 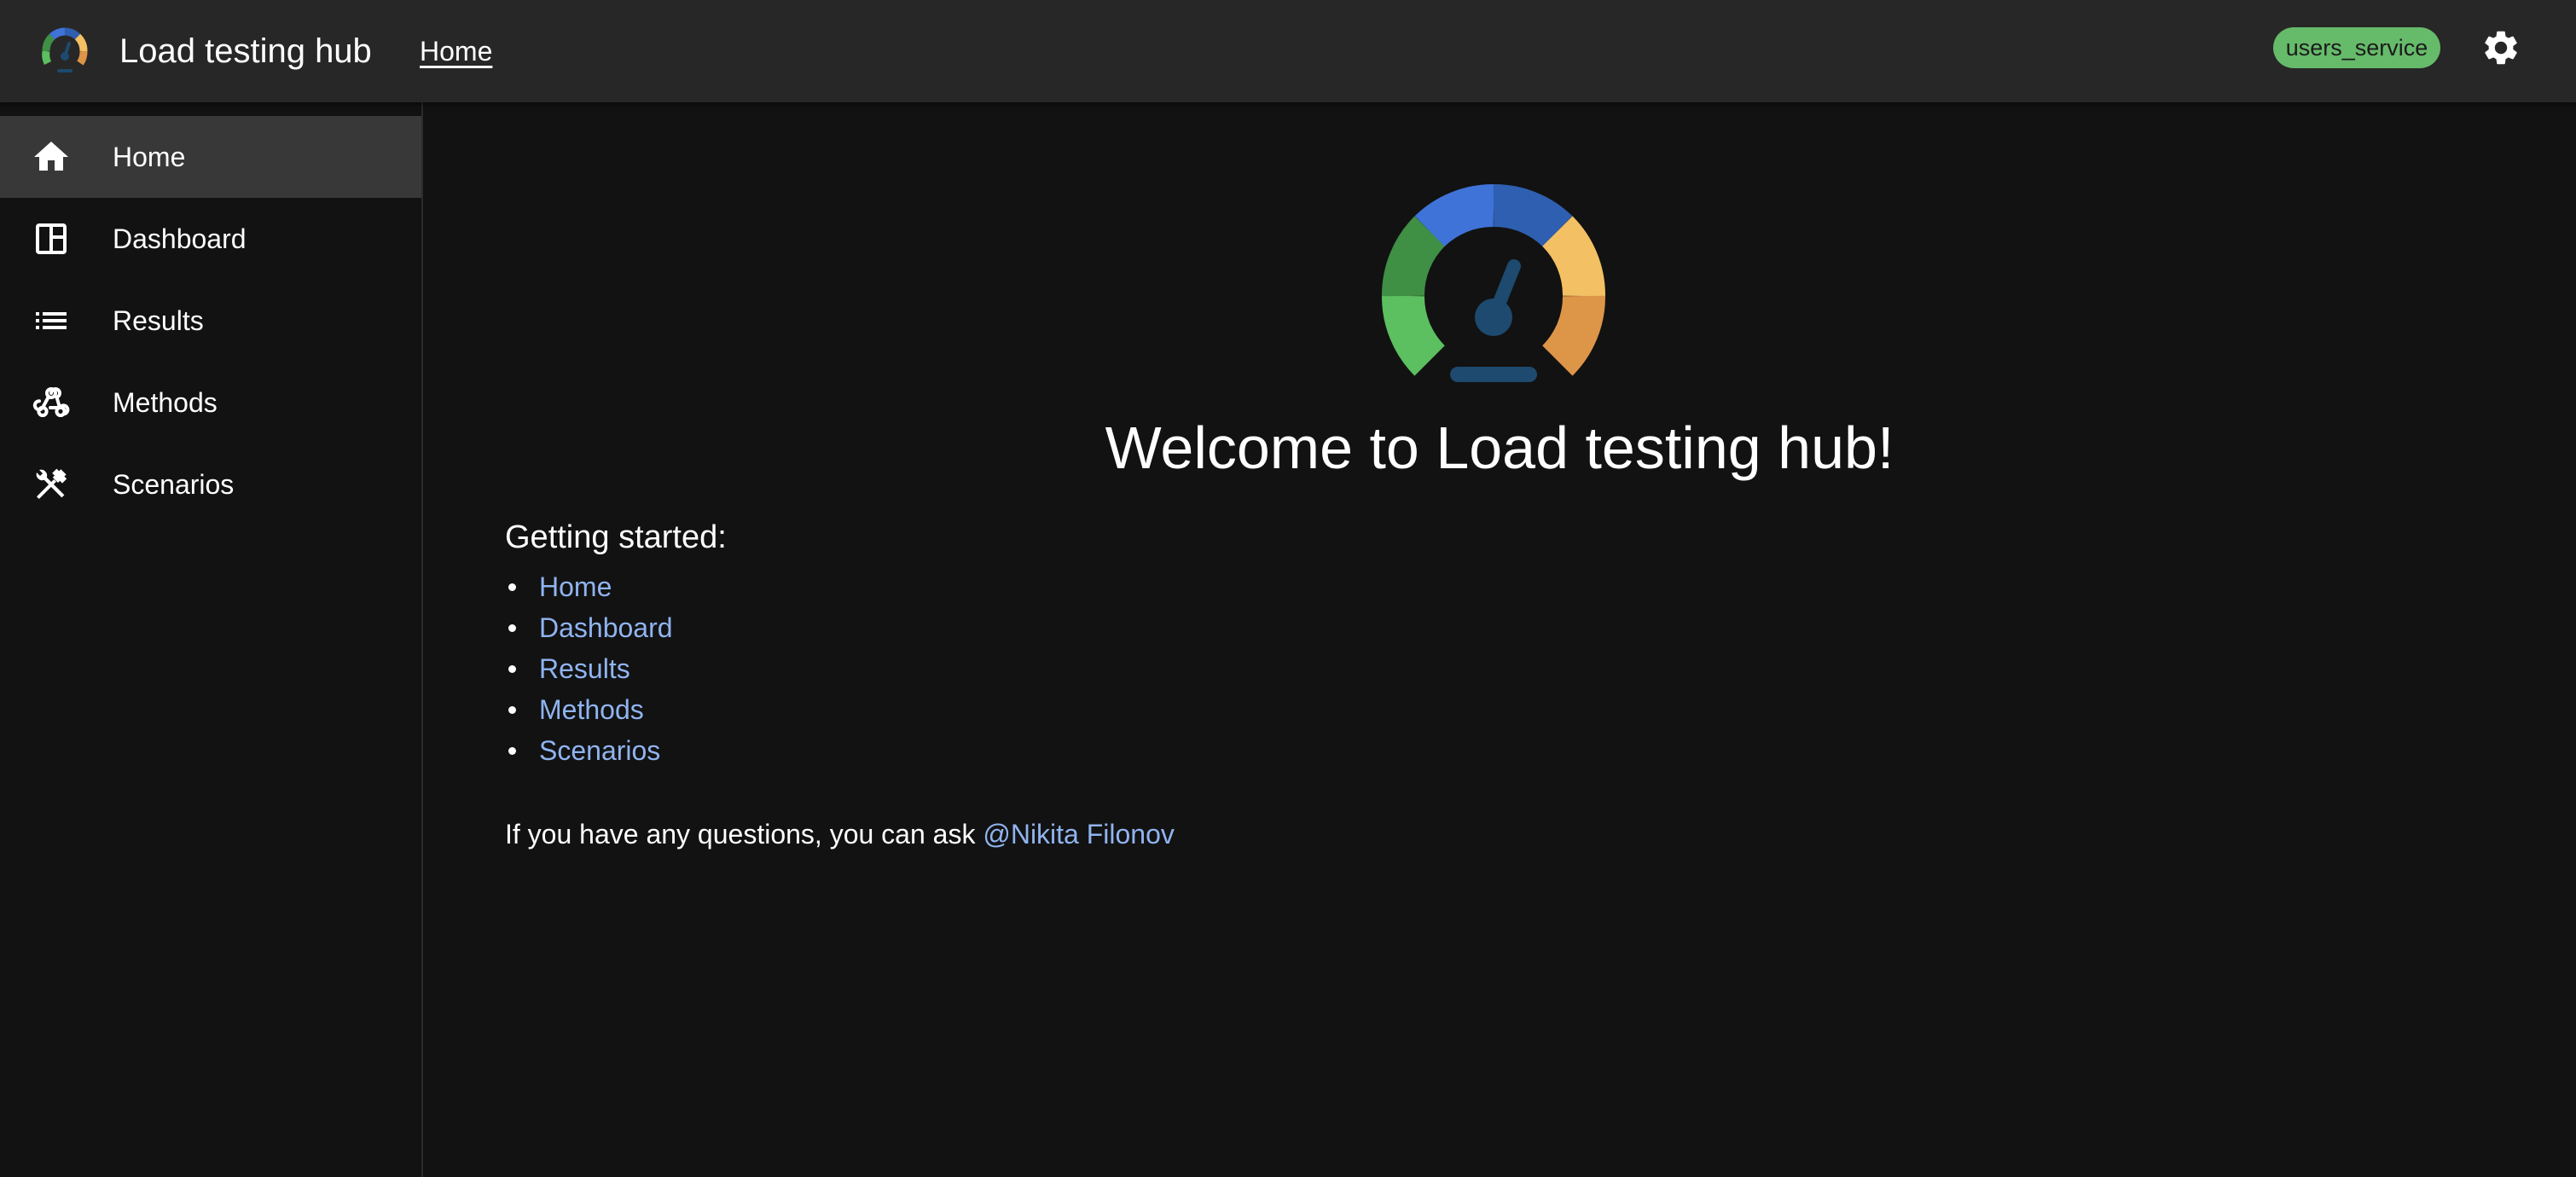 I want to click on list-icon, so click(x=51, y=320).